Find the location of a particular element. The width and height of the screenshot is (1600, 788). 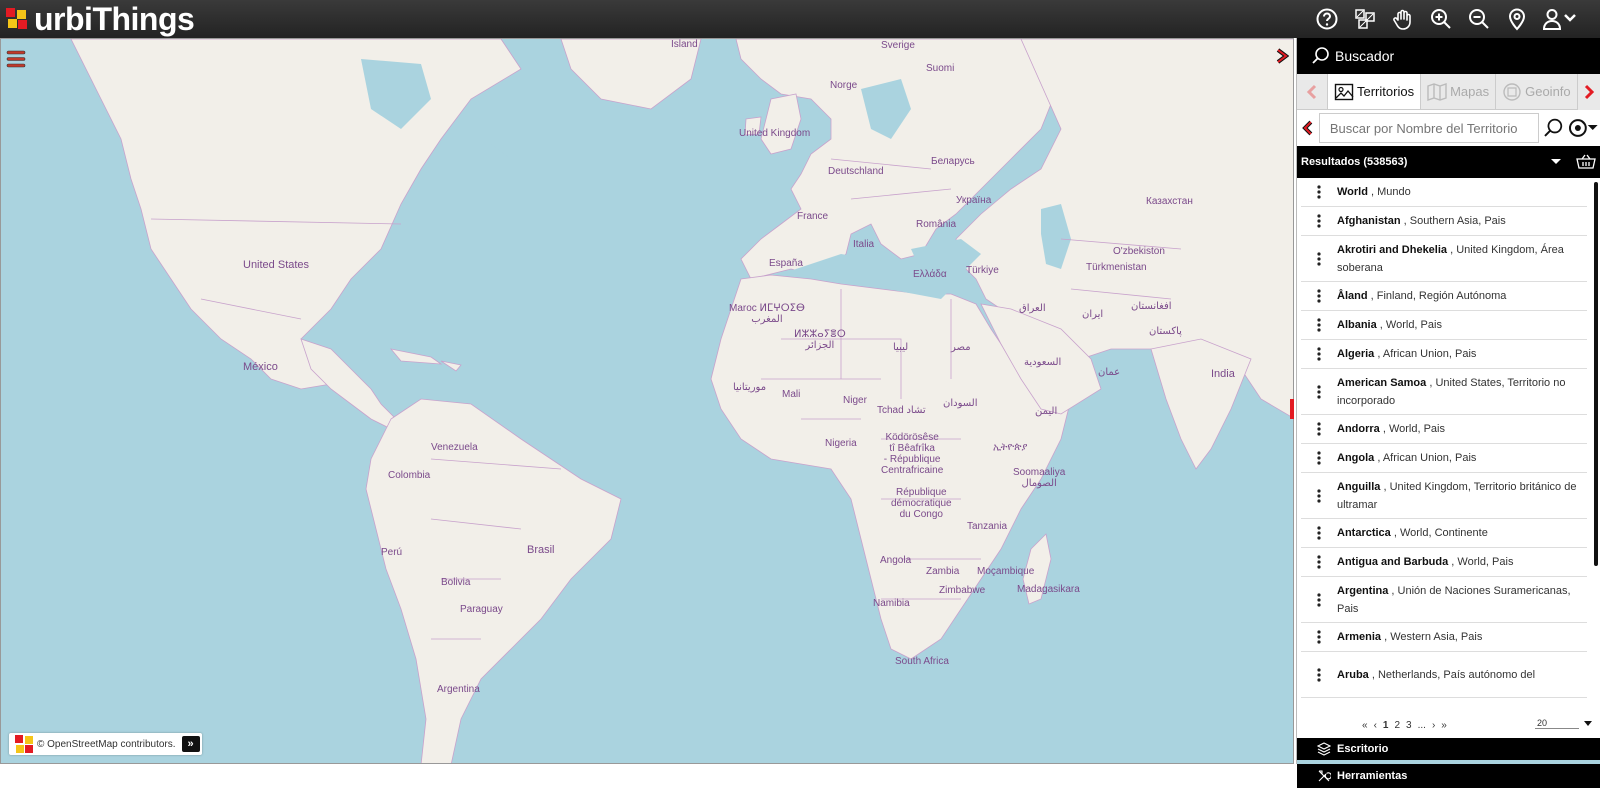

result-name: Akrotiri and Dhekelia is located at coordinates (1392, 249).